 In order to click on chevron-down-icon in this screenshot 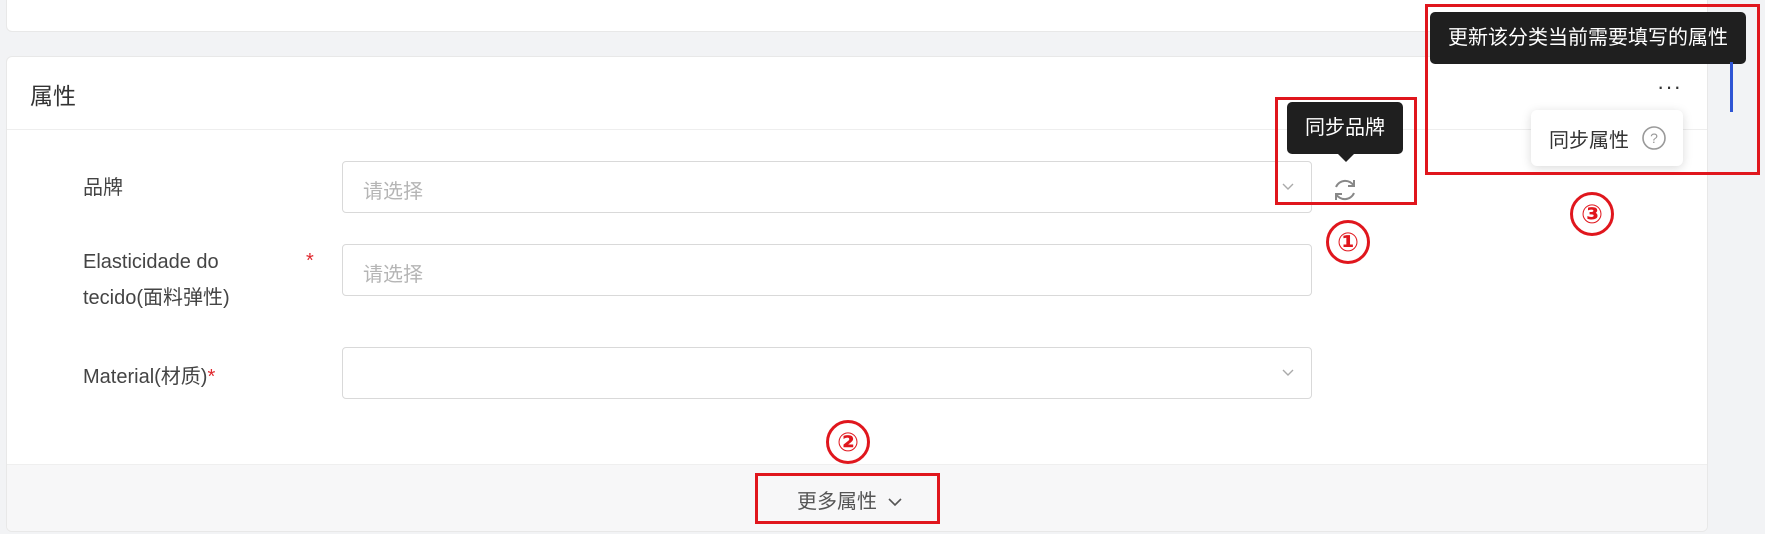, I will do `click(1288, 372)`.